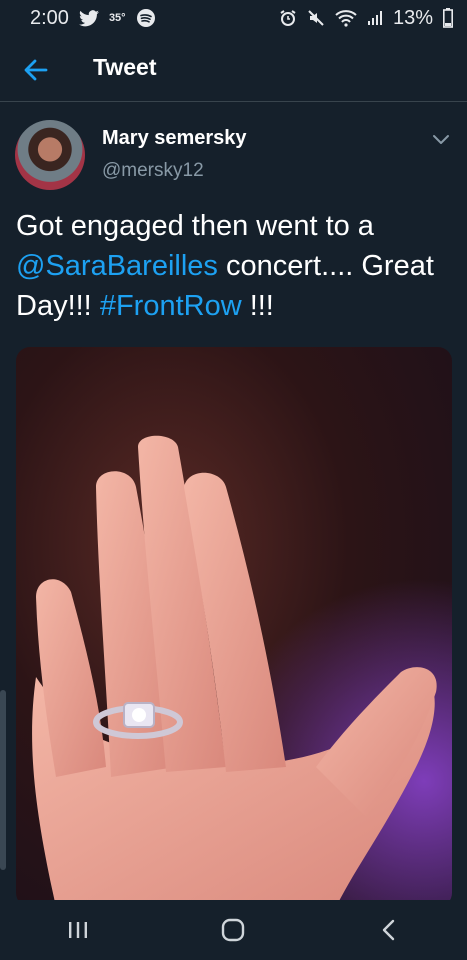 This screenshot has width=467, height=960. What do you see at coordinates (117, 266) in the screenshot?
I see `mention-link: @SaraBareilles` at bounding box center [117, 266].